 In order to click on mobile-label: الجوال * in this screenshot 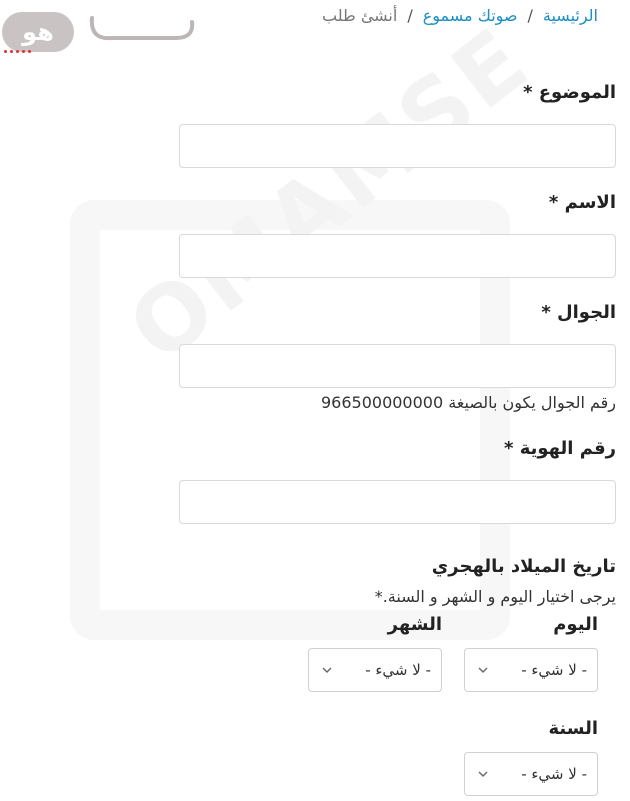, I will do `click(578, 312)`.